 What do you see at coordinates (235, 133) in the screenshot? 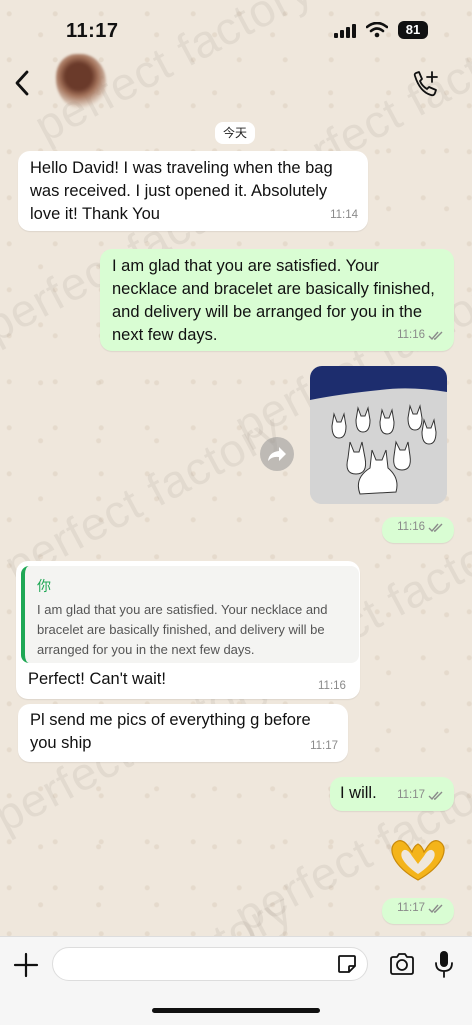
I see `date-chip: 今天` at bounding box center [235, 133].